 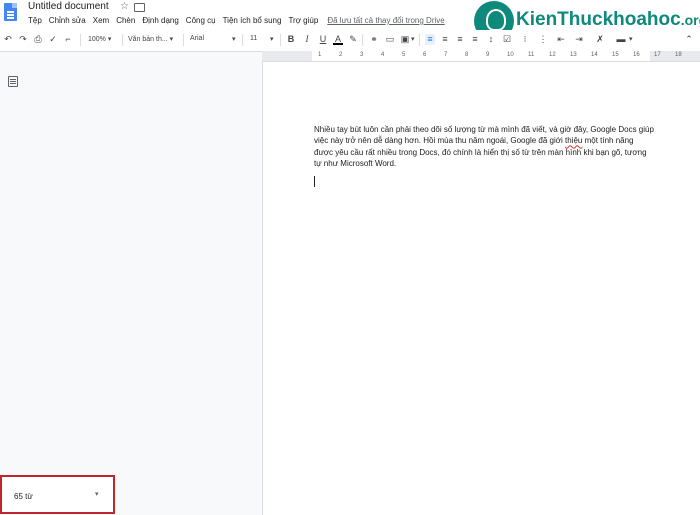 I want to click on horizontal-ruler: 1 2 3 4 5 6 7 8 9 10 11 12 13 14 15 16 17 18, so click(x=481, y=56).